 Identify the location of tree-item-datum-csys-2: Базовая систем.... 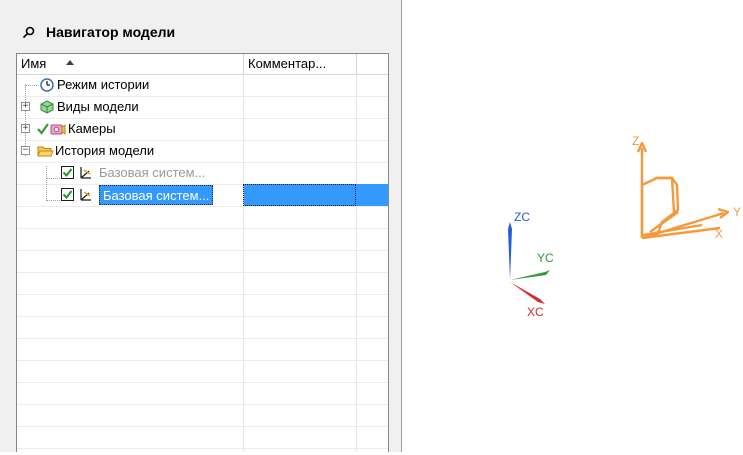
(202, 195).